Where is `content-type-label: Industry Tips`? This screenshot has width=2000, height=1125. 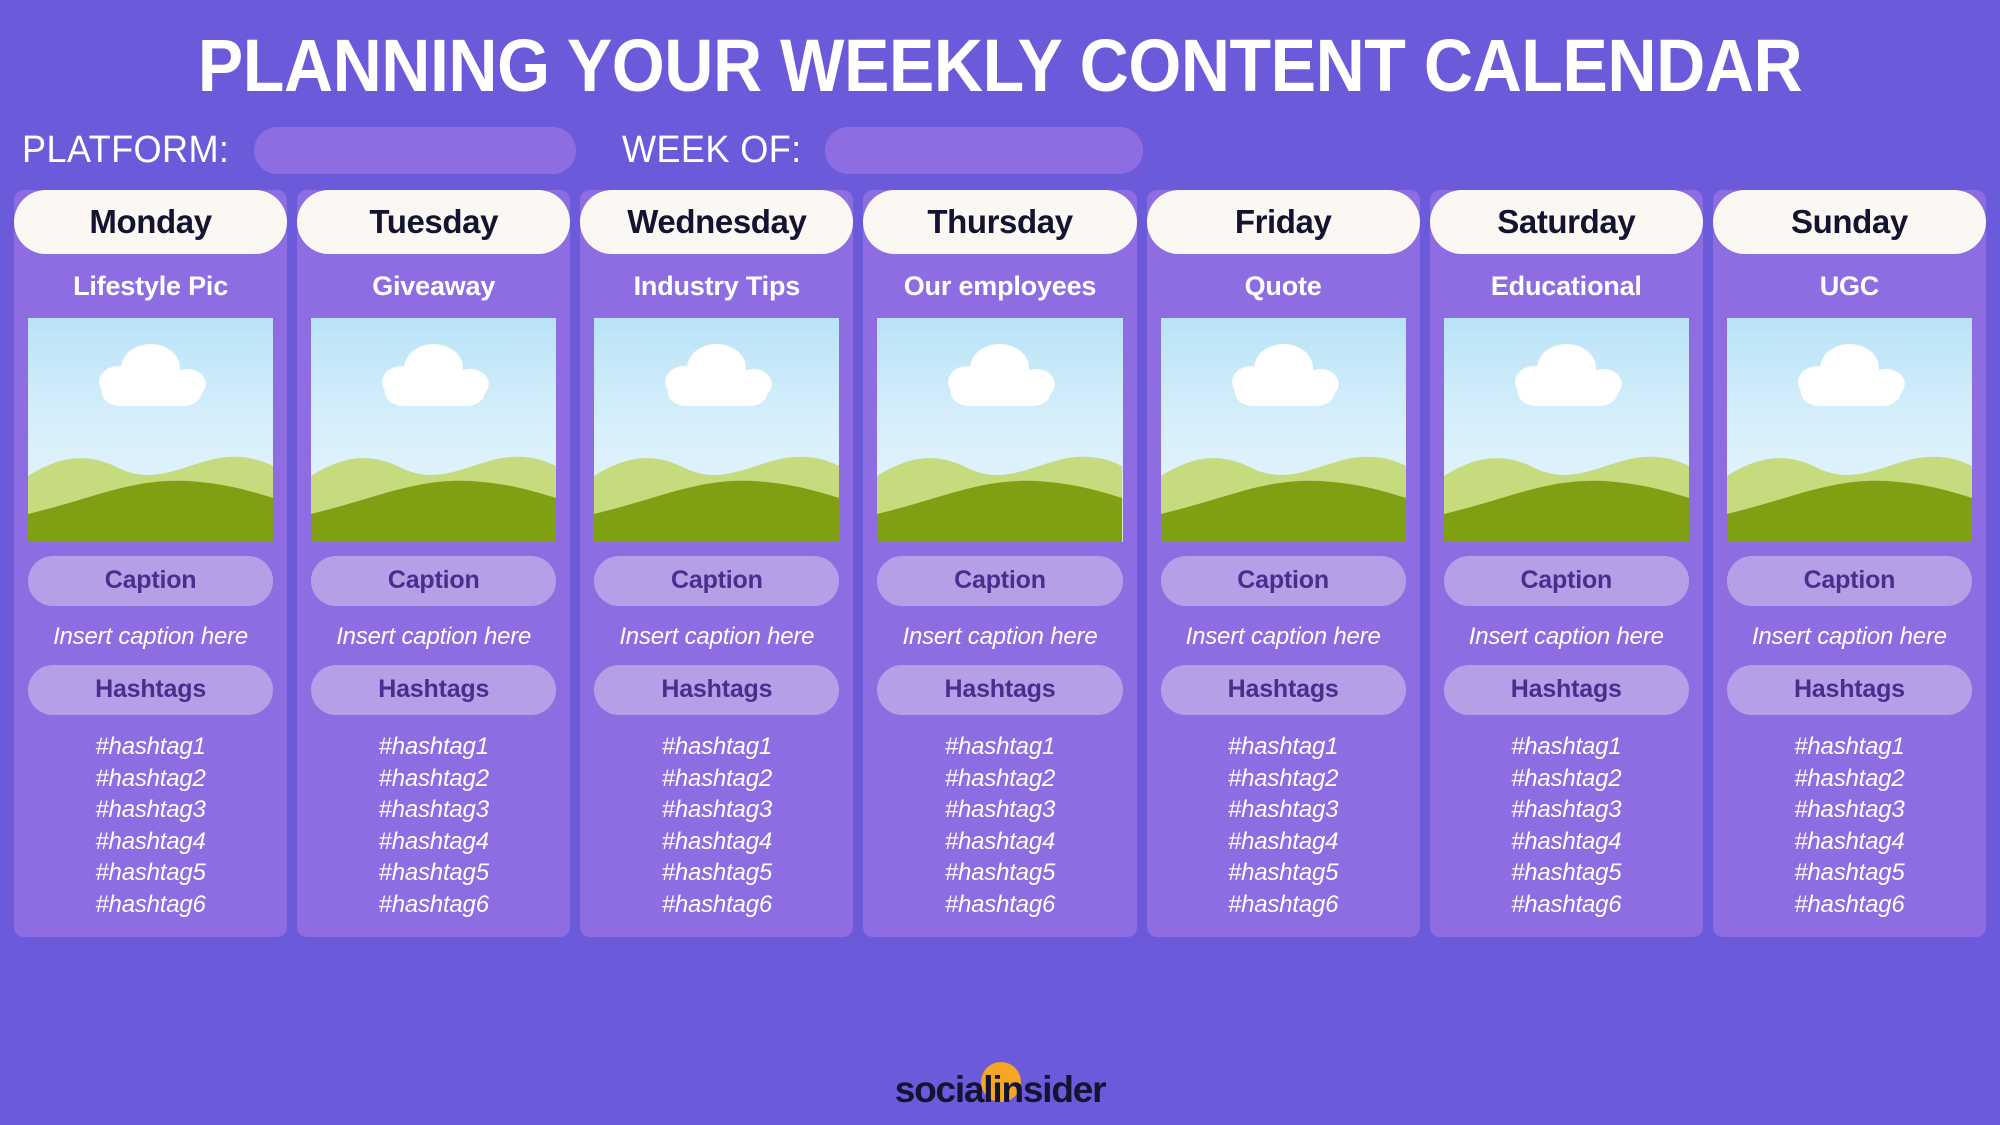
content-type-label: Industry Tips is located at coordinates (717, 286).